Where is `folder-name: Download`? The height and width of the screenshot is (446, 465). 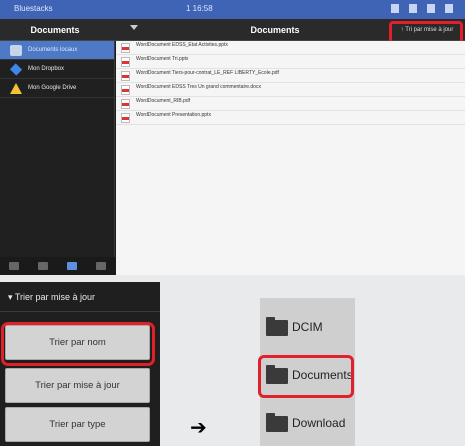
folder-name: Download is located at coordinates (319, 423).